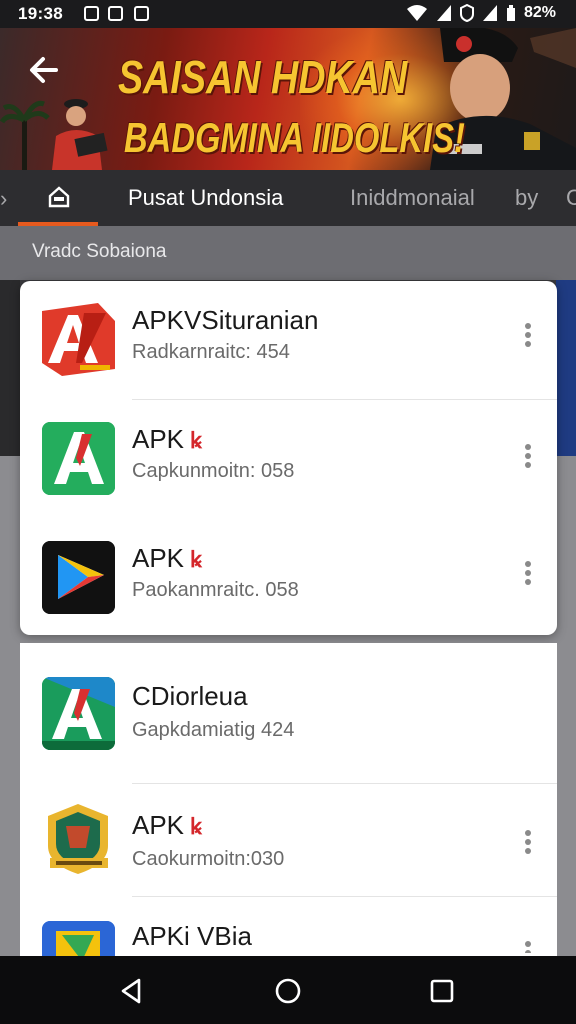 This screenshot has width=576, height=1024. Describe the element at coordinates (288, 253) in the screenshot. I see `section-header: Vradc Sobaiona` at that location.